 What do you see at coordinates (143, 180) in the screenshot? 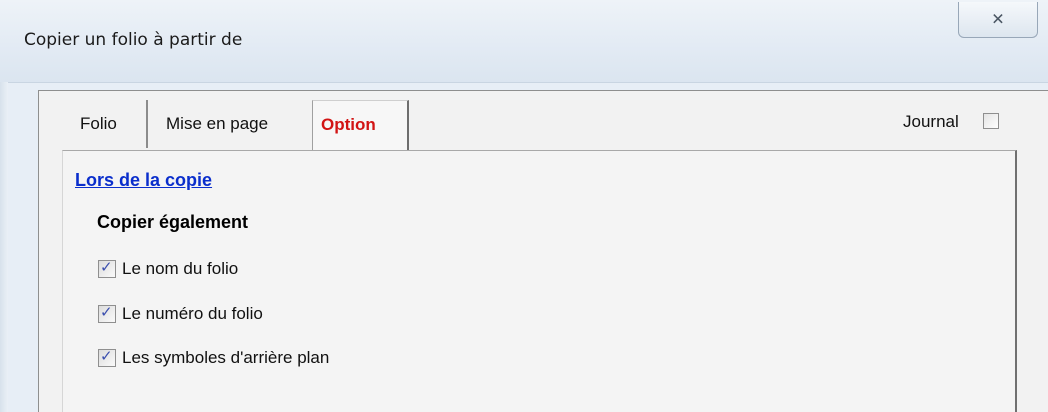
I see `section-link-lors-de-la-copie: Lors de la copie` at bounding box center [143, 180].